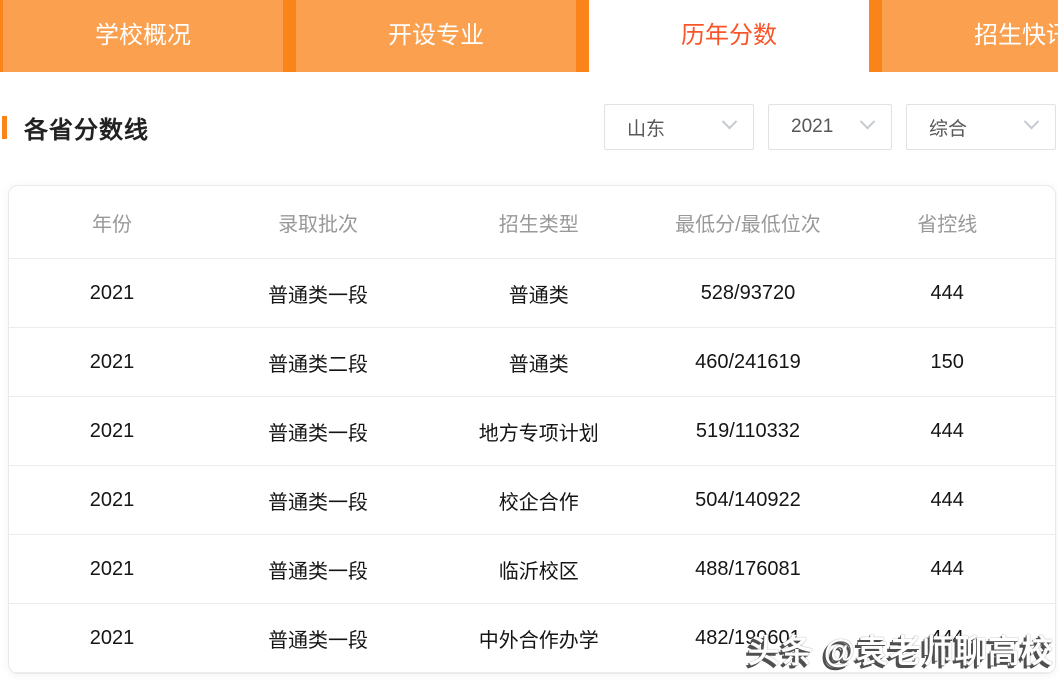 This screenshot has height=680, width=1058. What do you see at coordinates (538, 502) in the screenshot?
I see `cell-type: 校企合作` at bounding box center [538, 502].